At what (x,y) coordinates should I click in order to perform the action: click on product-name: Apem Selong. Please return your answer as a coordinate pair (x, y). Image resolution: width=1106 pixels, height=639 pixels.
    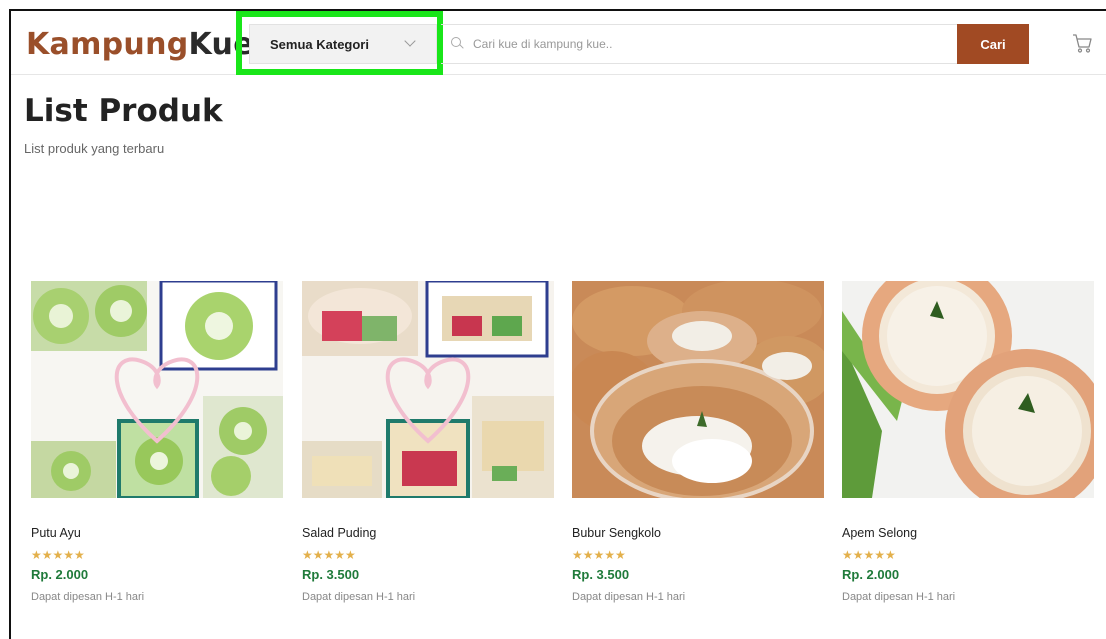
    Looking at the image, I should click on (968, 533).